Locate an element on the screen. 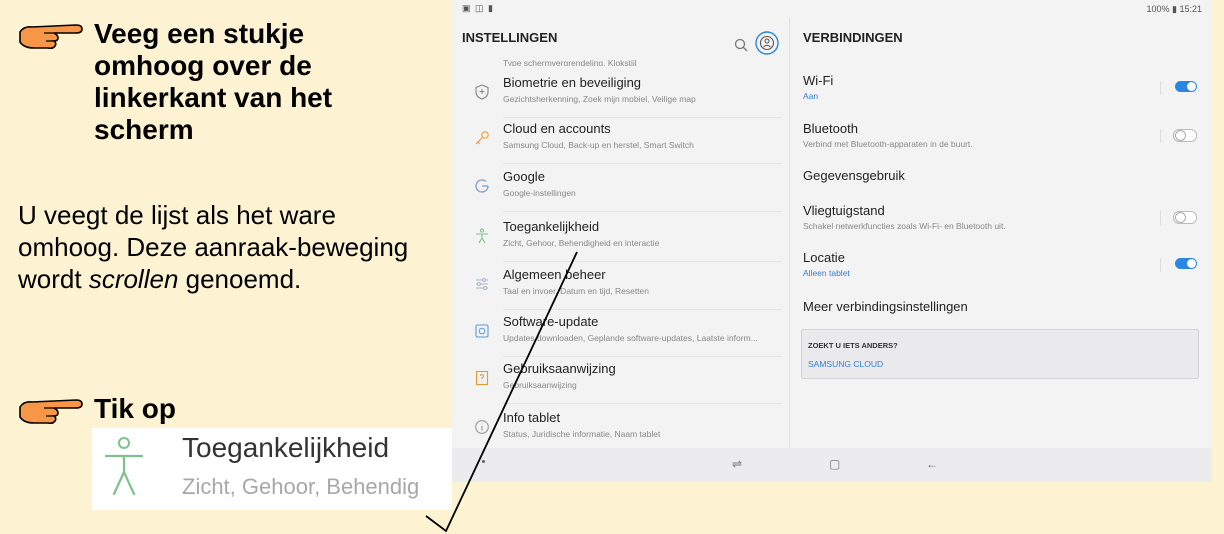 The width and height of the screenshot is (1224, 534). status-battery-time: 100% ▮ 15:21 is located at coordinates (1174, 9).